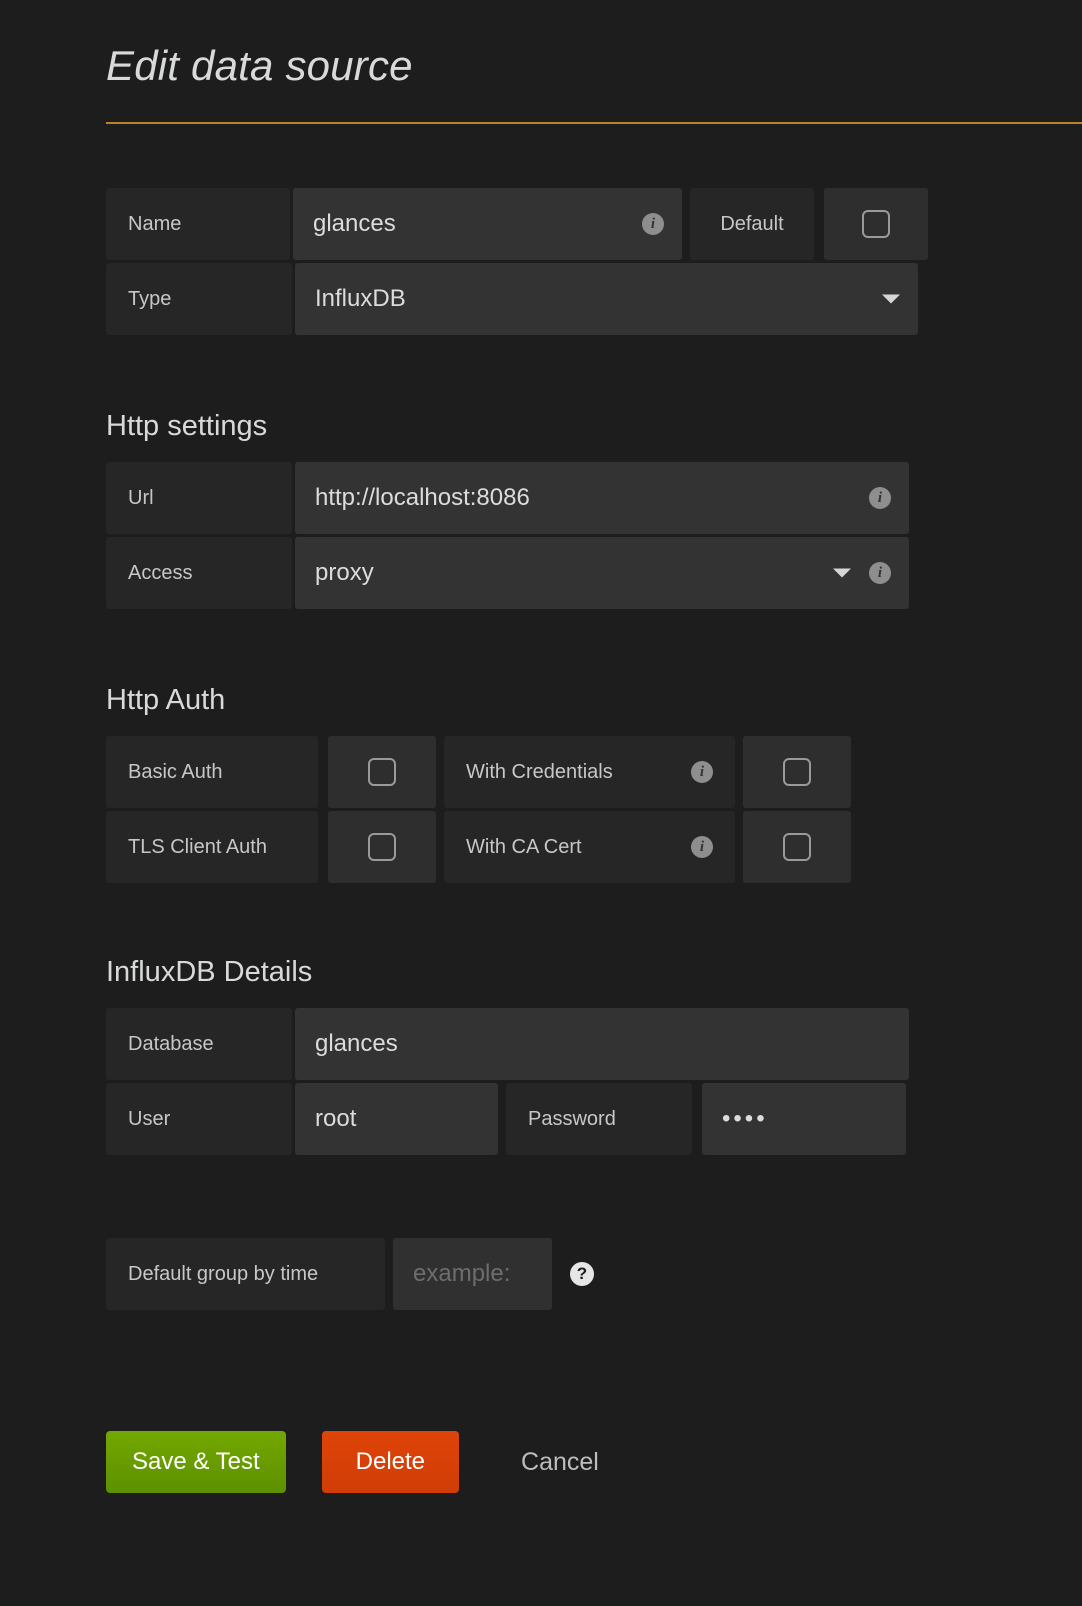  What do you see at coordinates (804, 1119) in the screenshot?
I see `password-input: ••••` at bounding box center [804, 1119].